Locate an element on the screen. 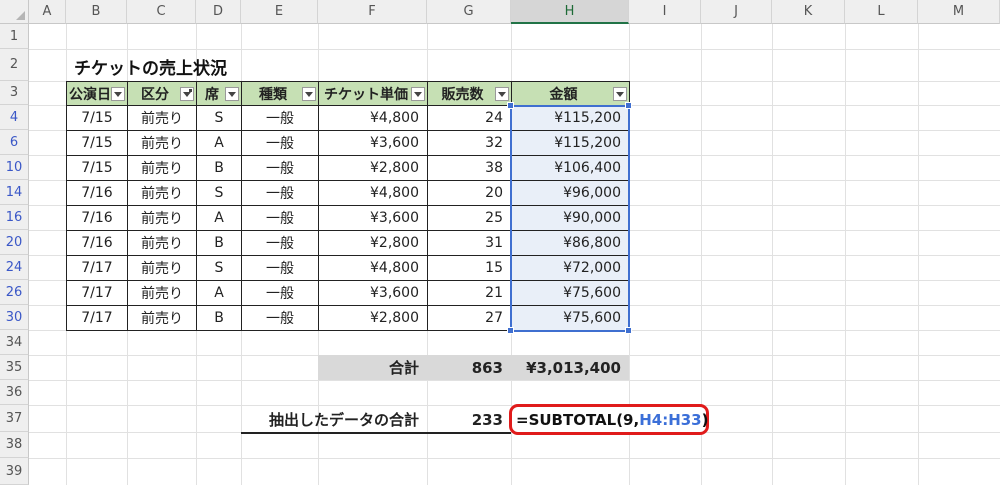 Image resolution: width=1000 pixels, height=485 pixels. sheet-title: チケットの売上状況 is located at coordinates (150, 69).